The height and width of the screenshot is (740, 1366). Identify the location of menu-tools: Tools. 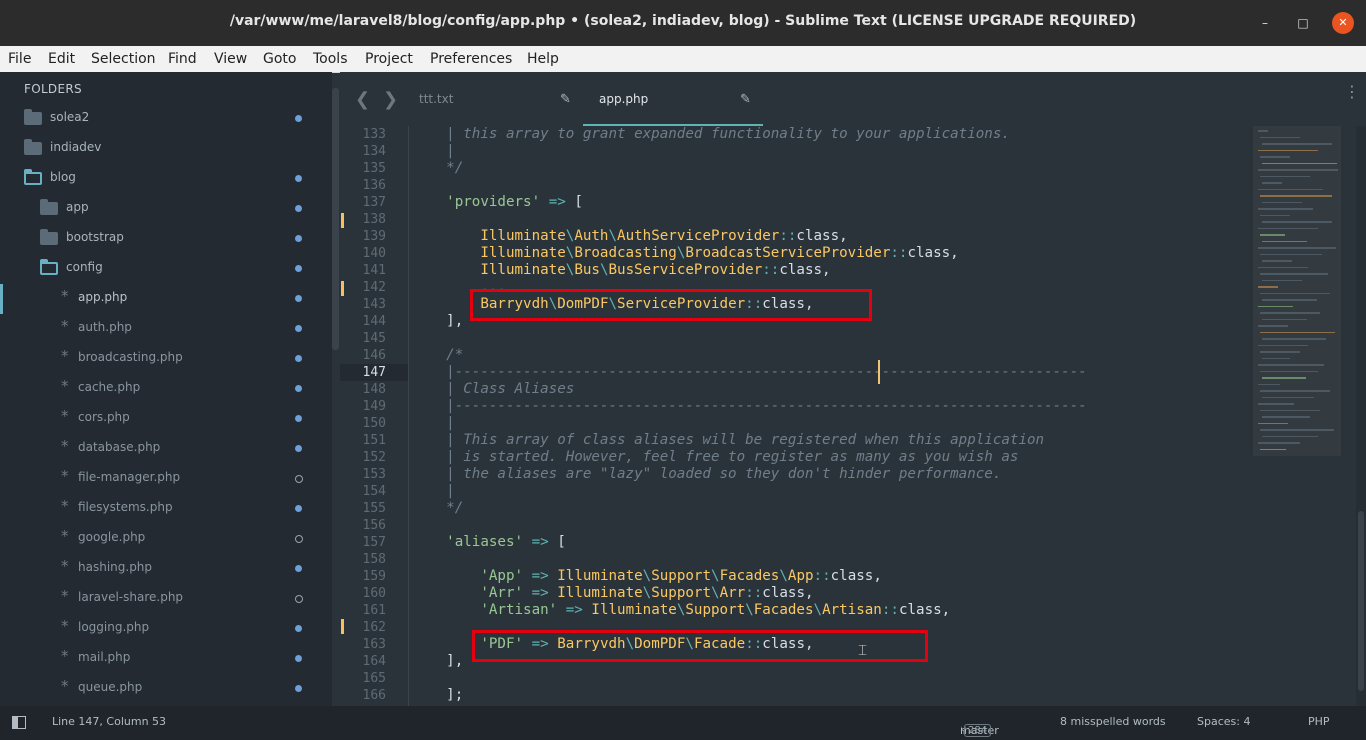
(330, 59).